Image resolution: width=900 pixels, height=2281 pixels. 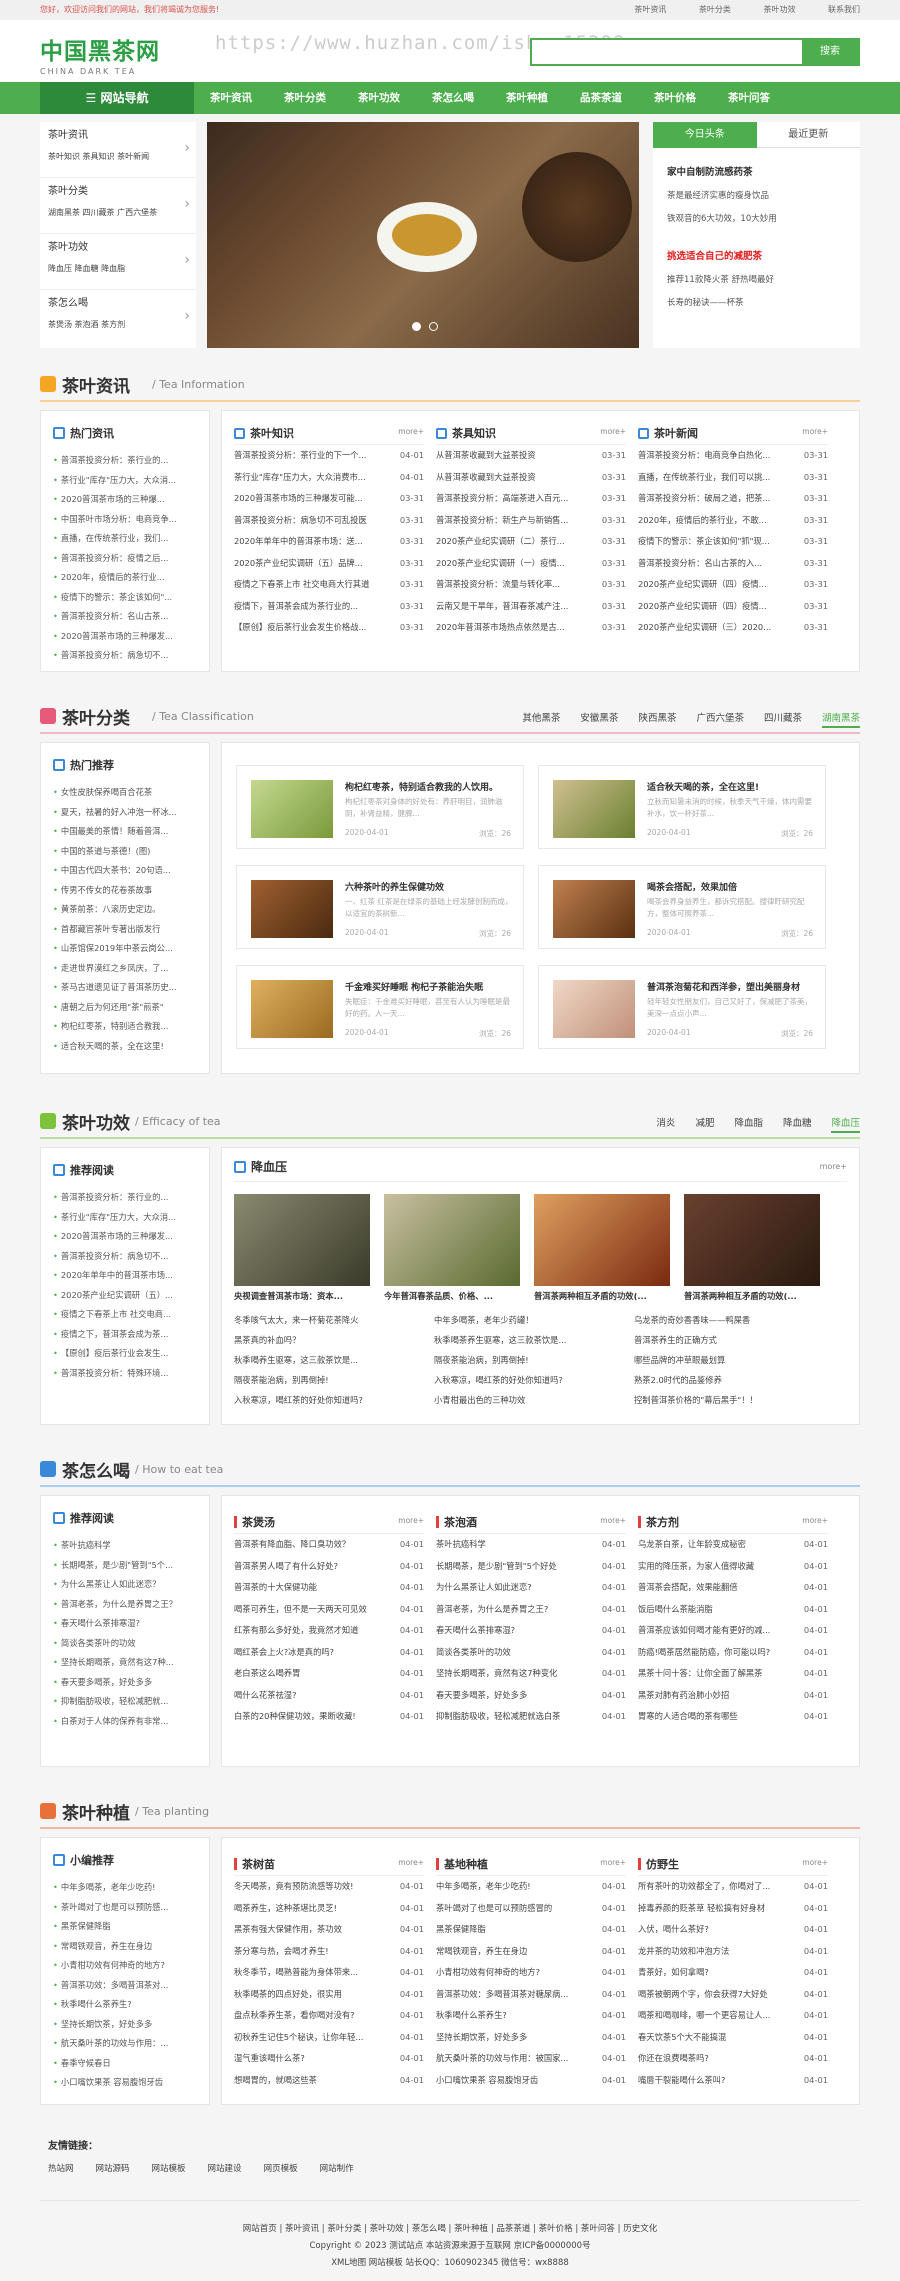 What do you see at coordinates (123, 1947) in the screenshot?
I see `side-list-item: 常喝铁观音，养生在身边` at bounding box center [123, 1947].